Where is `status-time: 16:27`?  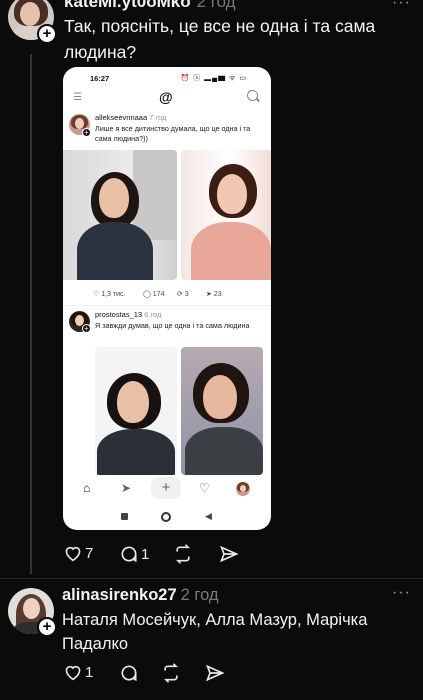
status-time: 16:27 is located at coordinates (100, 78).